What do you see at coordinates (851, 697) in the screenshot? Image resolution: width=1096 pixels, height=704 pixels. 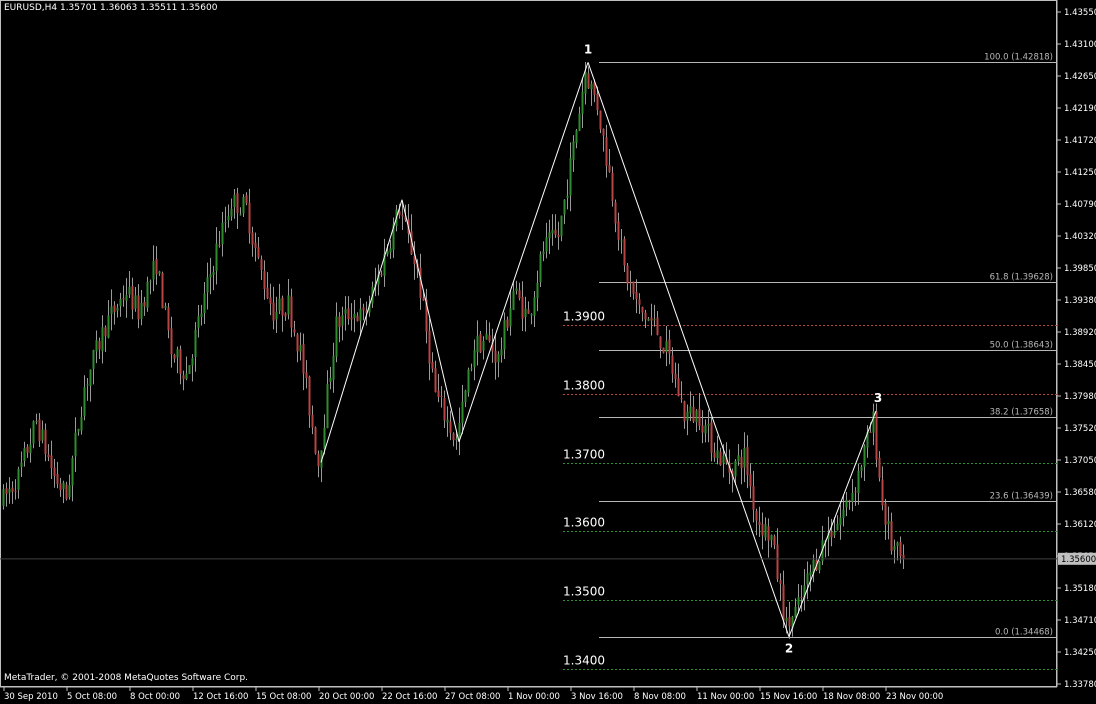 I see `time-tick-label: 18 Nov 08:00` at bounding box center [851, 697].